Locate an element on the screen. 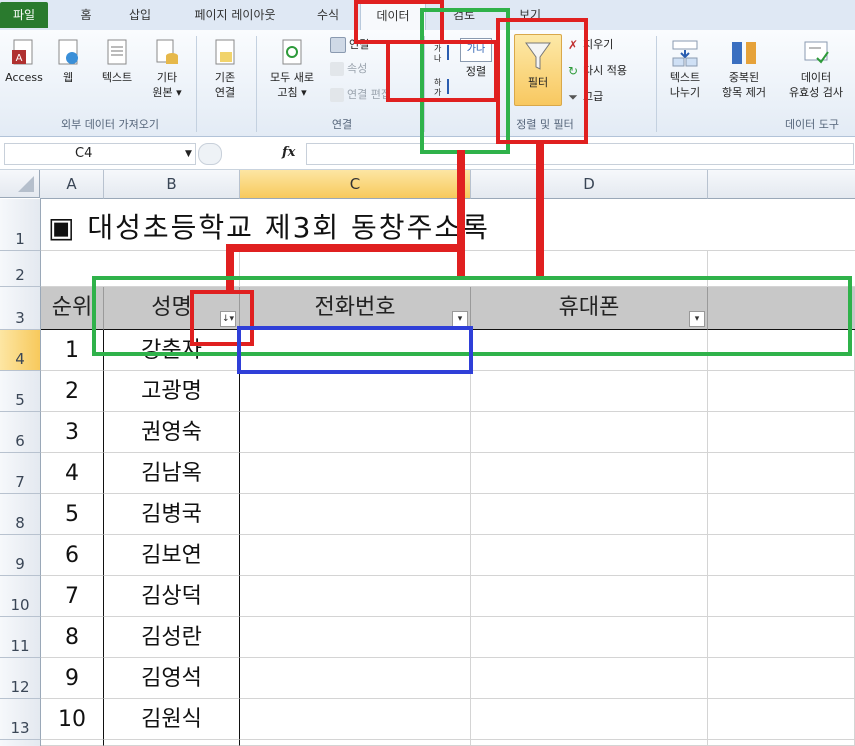 The width and height of the screenshot is (855, 746). row-header-4: 4 is located at coordinates (20, 350).